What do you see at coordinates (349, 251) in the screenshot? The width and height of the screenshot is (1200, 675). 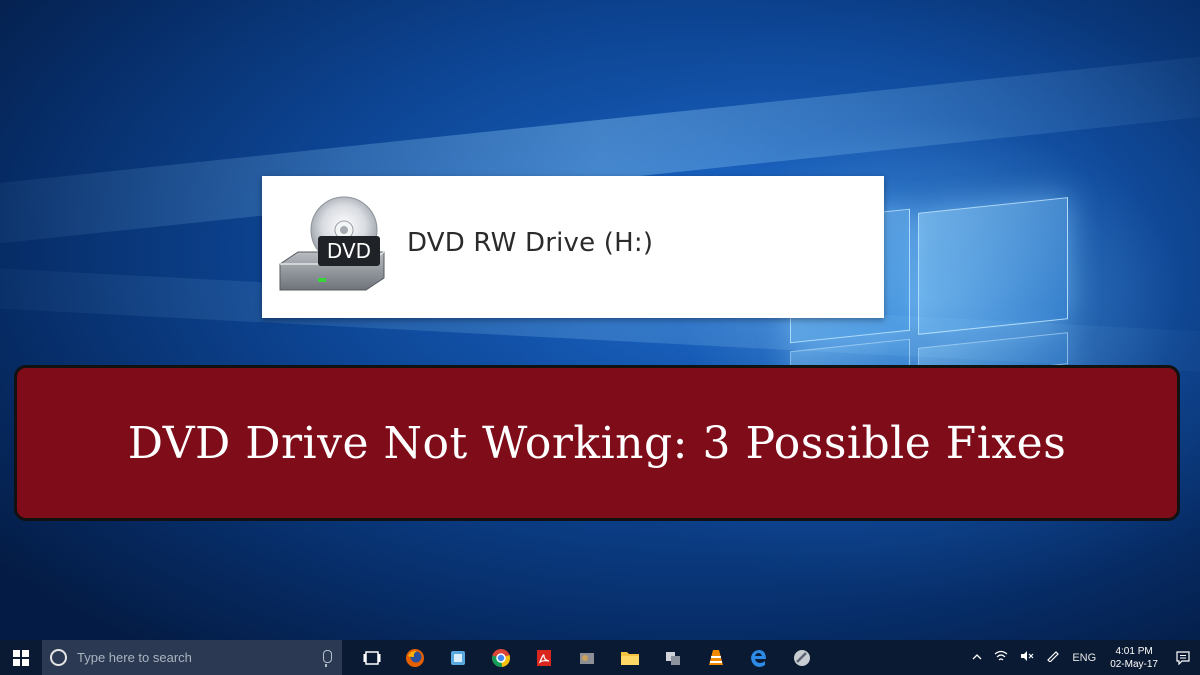 I see `dvd-badge-text: DVD` at bounding box center [349, 251].